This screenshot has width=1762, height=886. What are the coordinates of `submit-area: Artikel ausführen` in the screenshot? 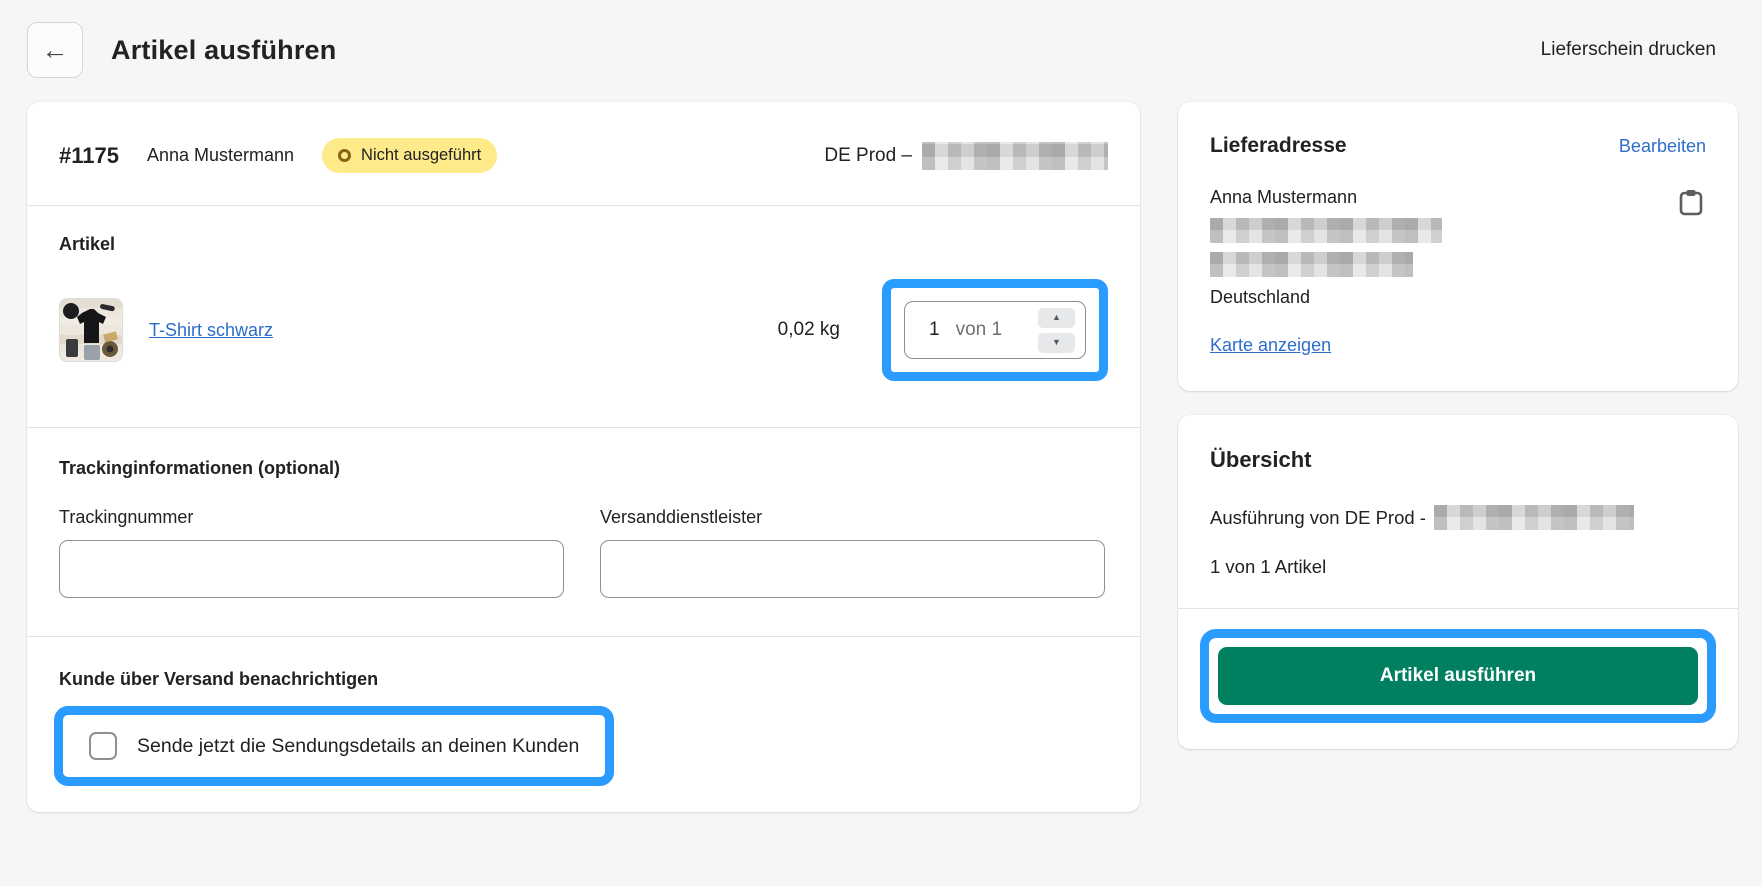 It's located at (1458, 666).